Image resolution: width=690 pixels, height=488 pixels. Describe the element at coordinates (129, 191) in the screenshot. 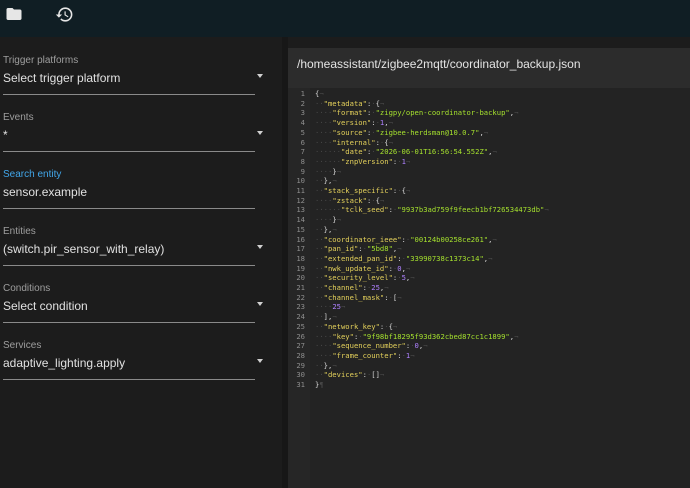

I see `search-entity-field: Search entity sensor.example` at that location.